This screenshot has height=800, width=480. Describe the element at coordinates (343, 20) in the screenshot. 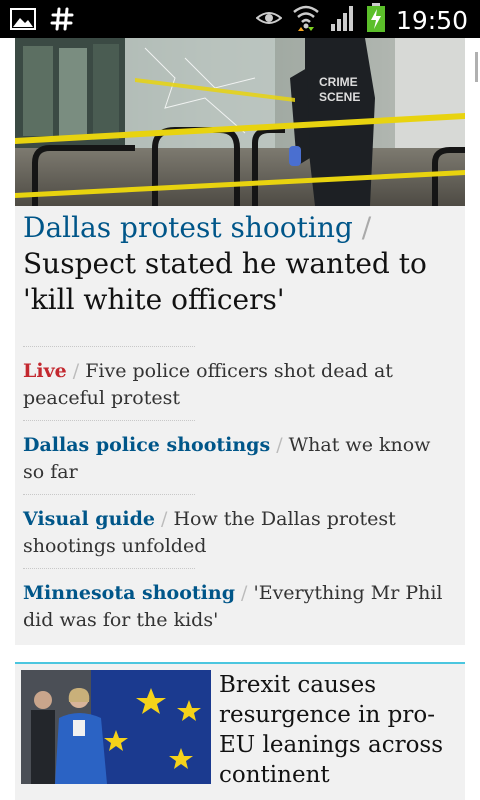

I see `signal-icon` at that location.